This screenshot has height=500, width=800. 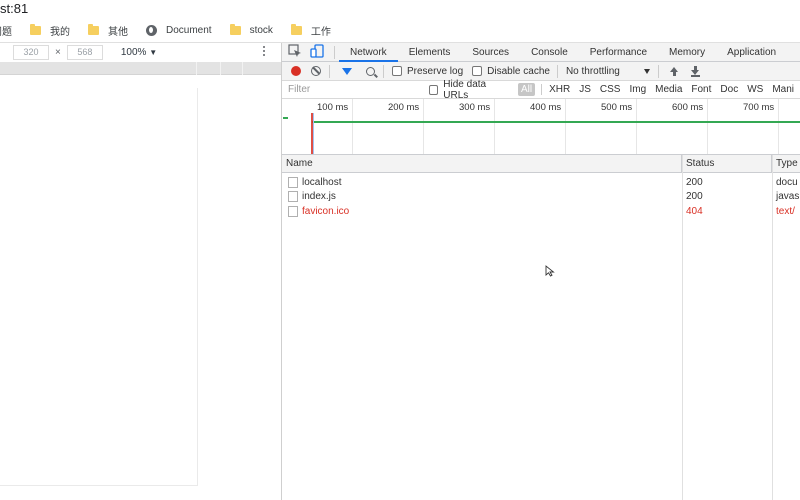 I want to click on network-toolbar: Preserve log Disable cache No throttling, so click(x=541, y=71).